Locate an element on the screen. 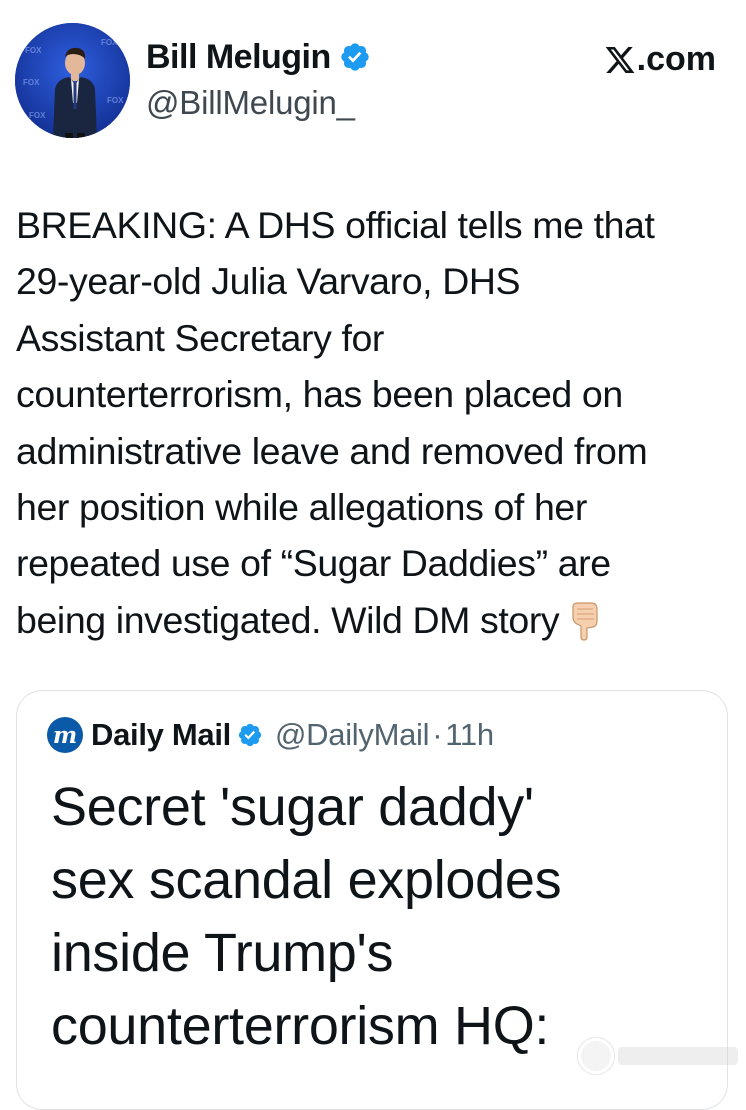  quoted-author-handle: @DailyMail is located at coordinates (352, 735).